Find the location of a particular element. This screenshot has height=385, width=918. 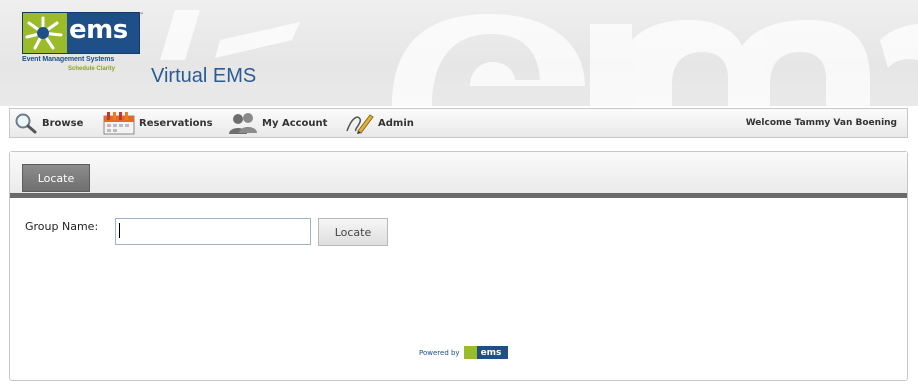

powered-by: Powered by ems is located at coordinates (463, 352).